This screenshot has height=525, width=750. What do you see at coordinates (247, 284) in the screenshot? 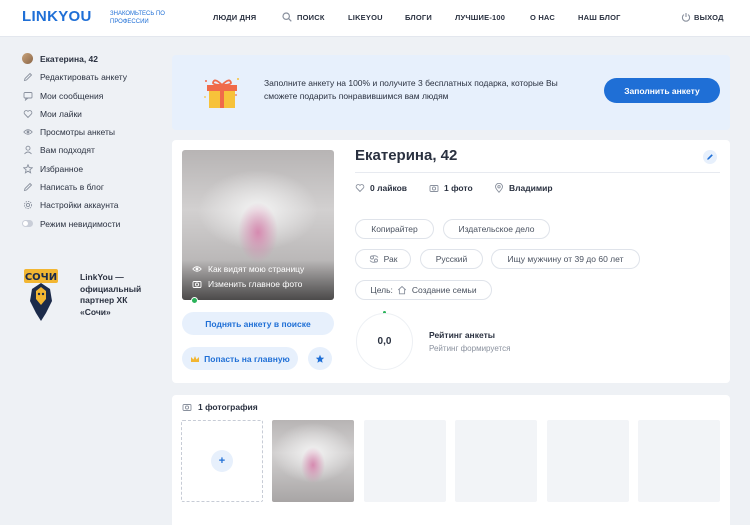
I see `change-main-photo-link: Изменить главное фото` at bounding box center [247, 284].